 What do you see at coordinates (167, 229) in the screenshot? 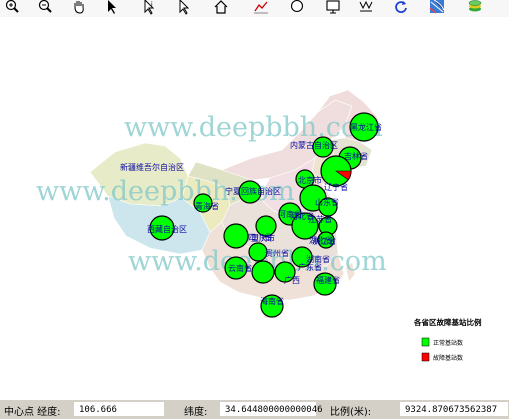
I see `province-label: 西藏自治区` at bounding box center [167, 229].